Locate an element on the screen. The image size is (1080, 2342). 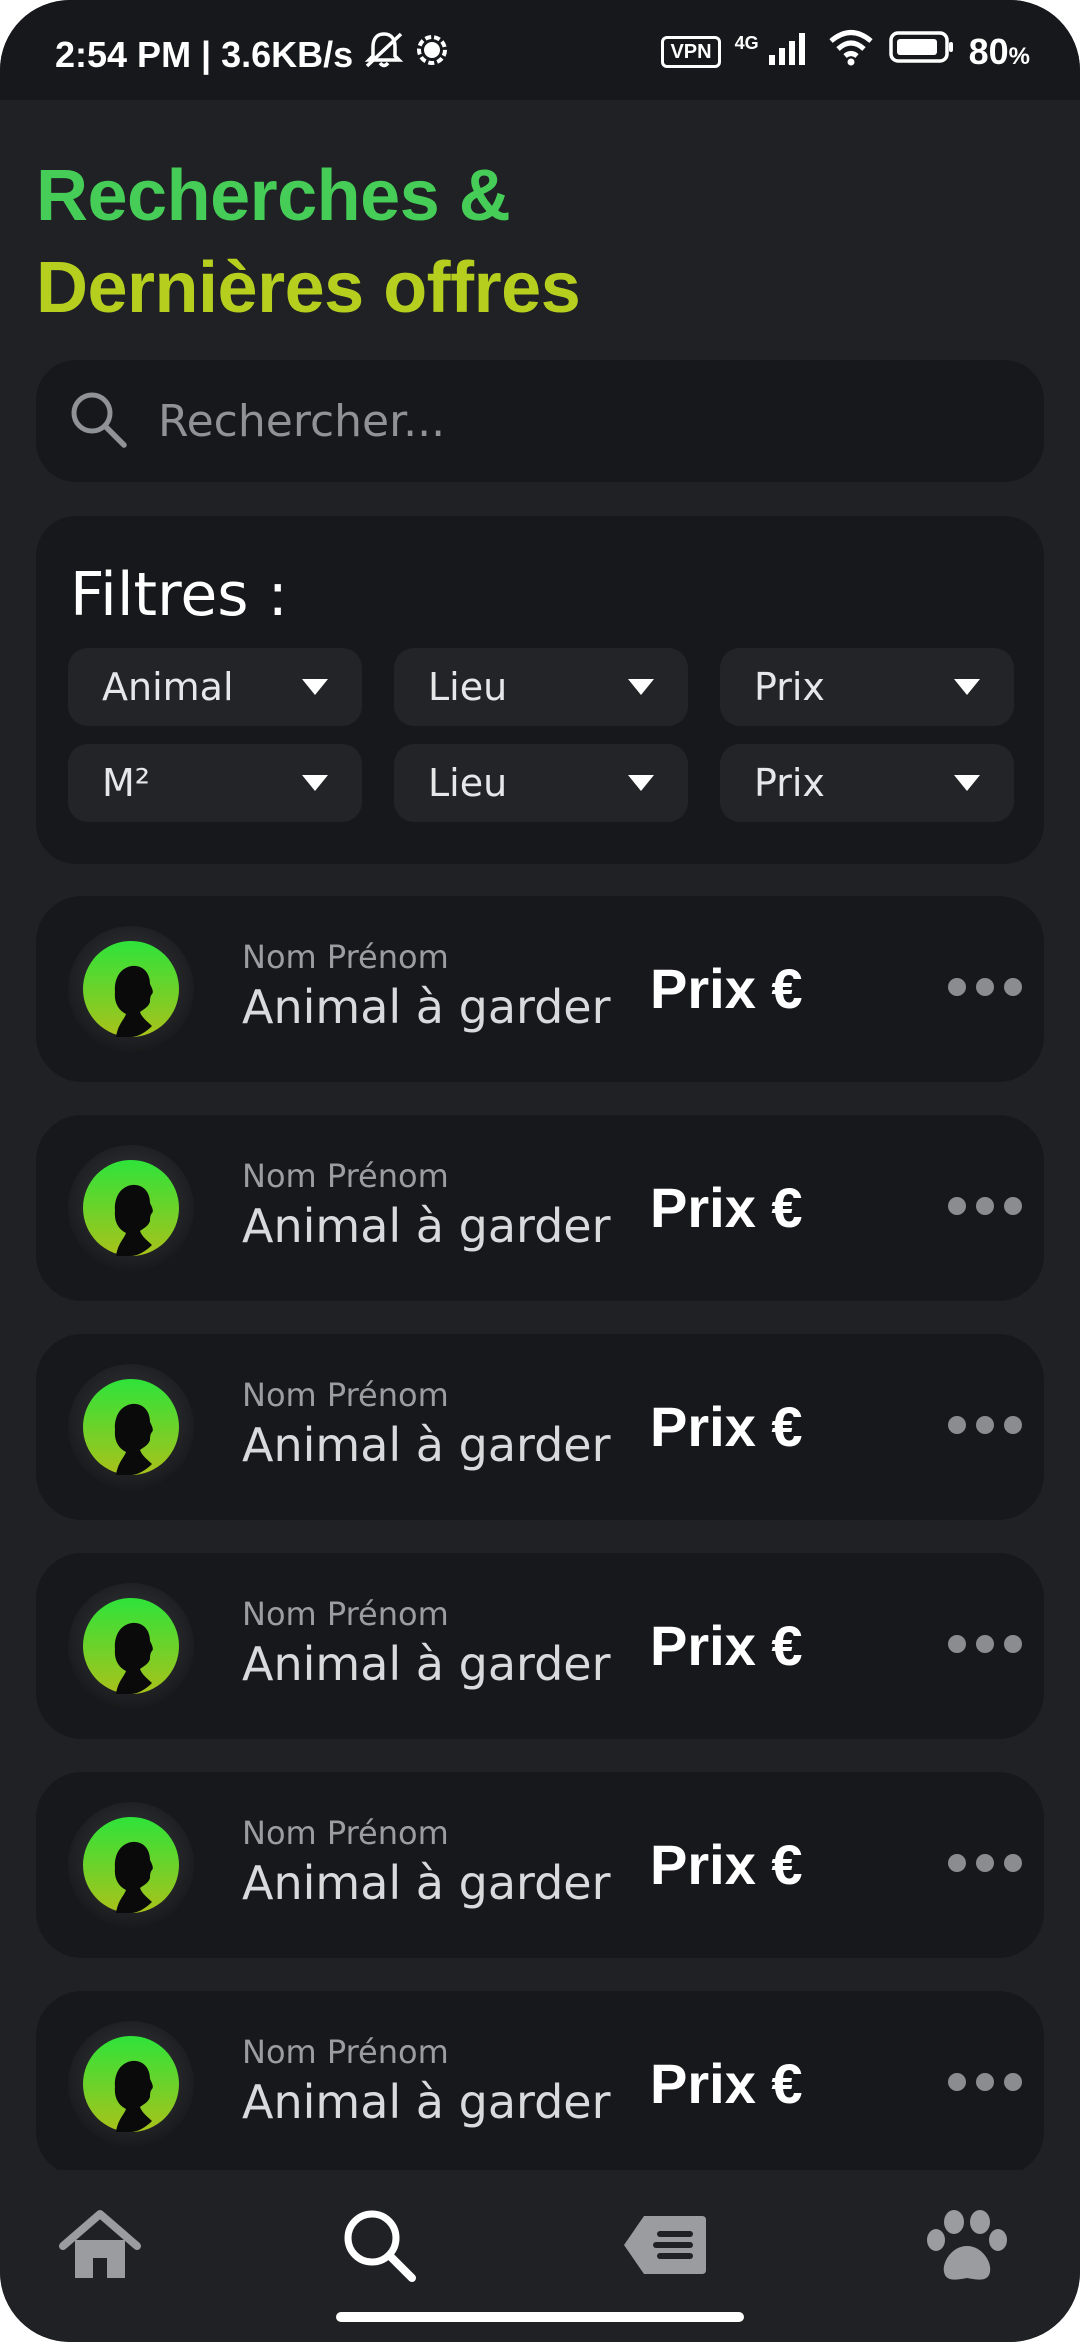
battery-percent: 80% is located at coordinates (999, 52).